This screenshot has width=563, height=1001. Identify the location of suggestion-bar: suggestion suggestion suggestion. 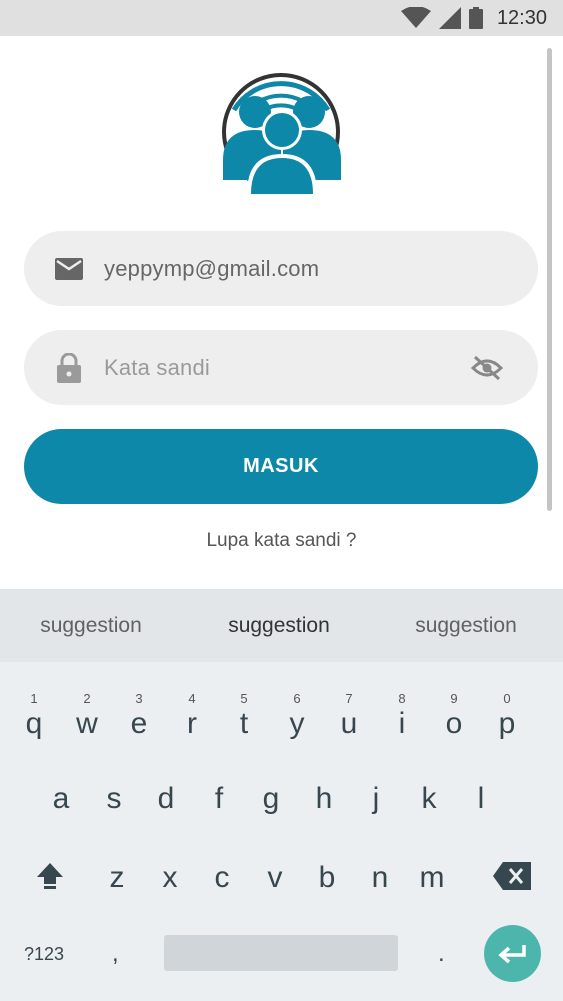
(281, 625).